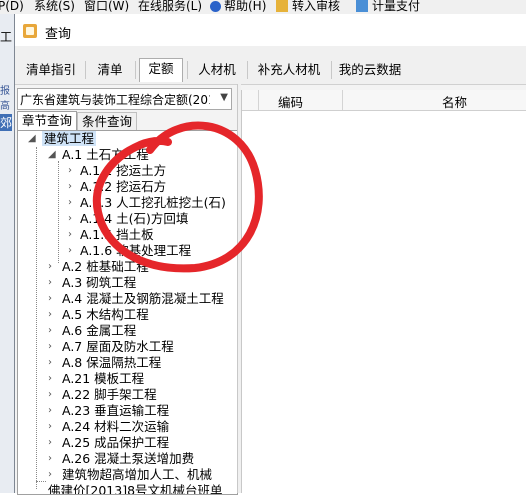 The width and height of the screenshot is (526, 495). What do you see at coordinates (115, 443) in the screenshot?
I see `tree-chapter: A.25 成品保护工程` at bounding box center [115, 443].